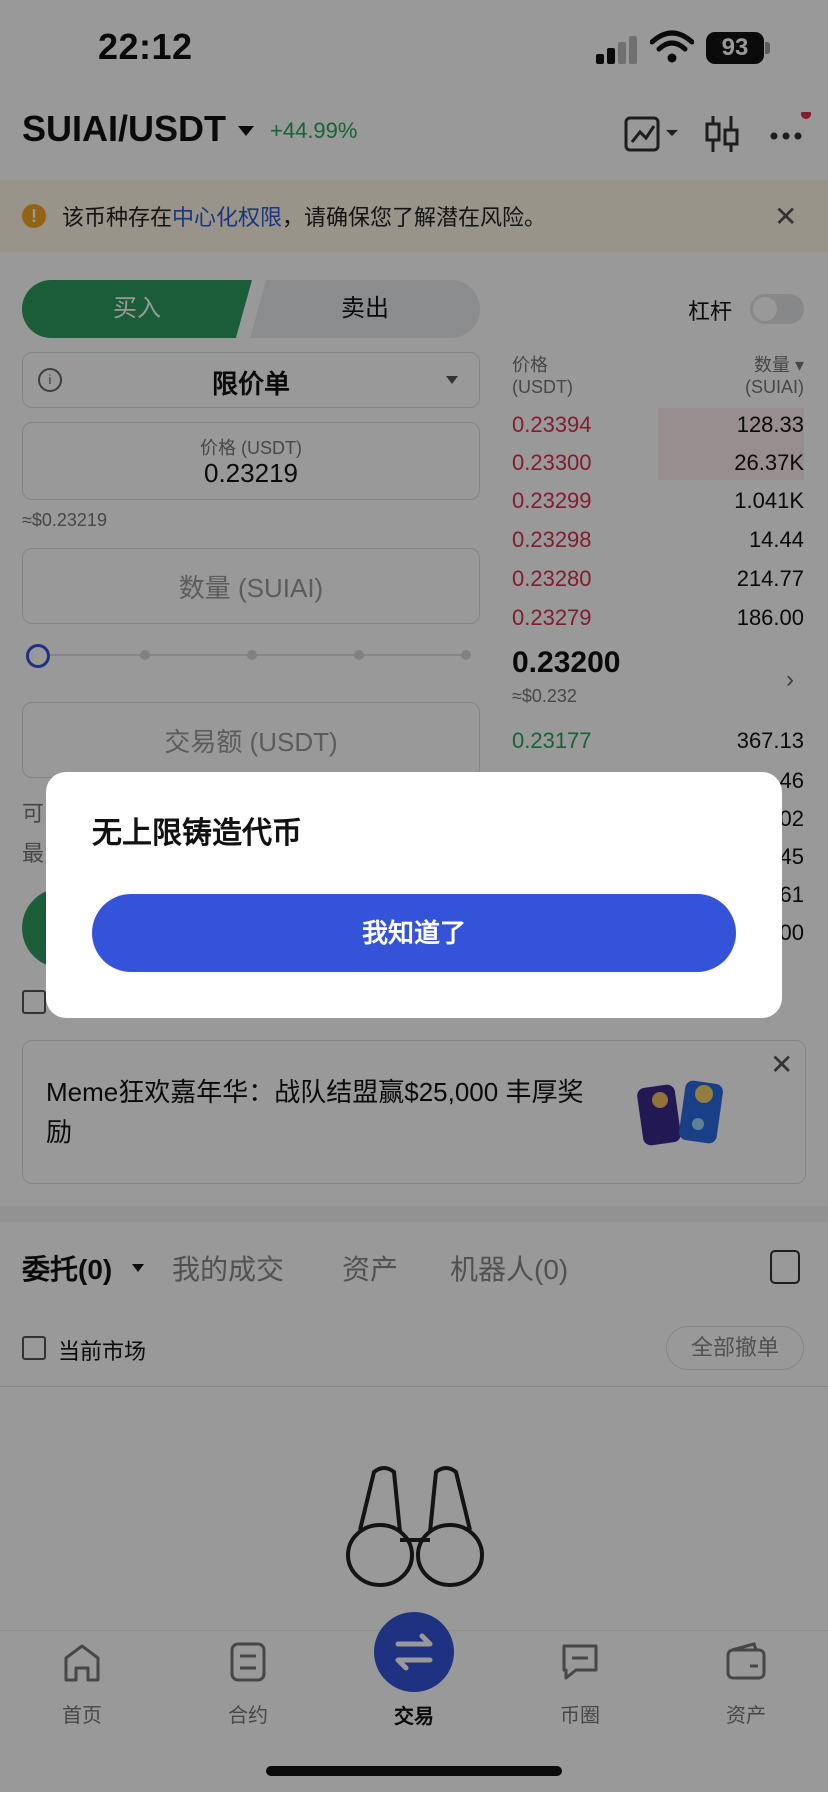 The image size is (828, 1793). Describe the element at coordinates (414, 933) in the screenshot. I see `acknowledge-button: 我知道了` at that location.